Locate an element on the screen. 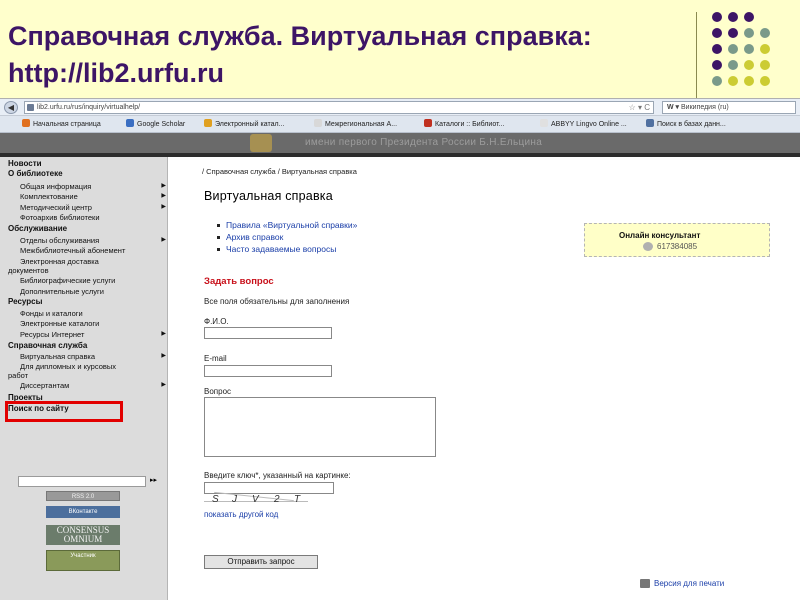 This screenshot has height=600, width=800. consensus-omnium-badge: CONSENSUS OMNIUM is located at coordinates (83, 535).